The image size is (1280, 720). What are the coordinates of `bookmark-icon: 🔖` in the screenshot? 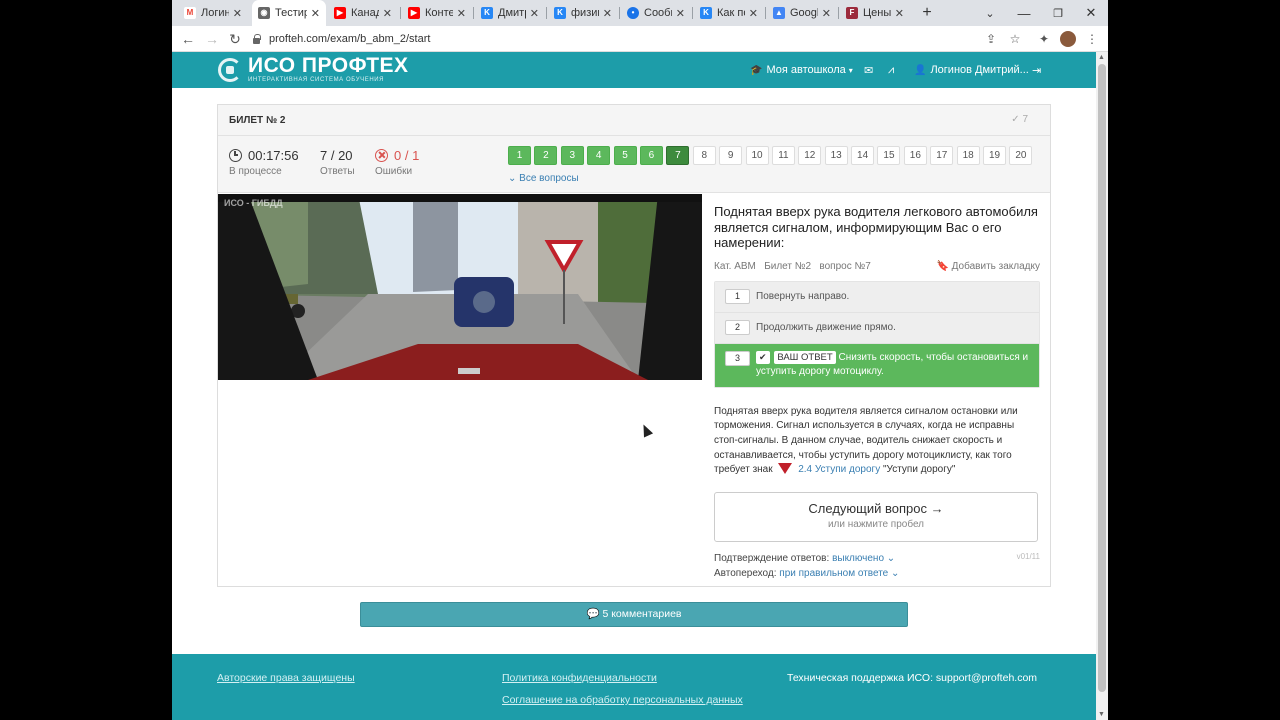 It's located at (942, 266).